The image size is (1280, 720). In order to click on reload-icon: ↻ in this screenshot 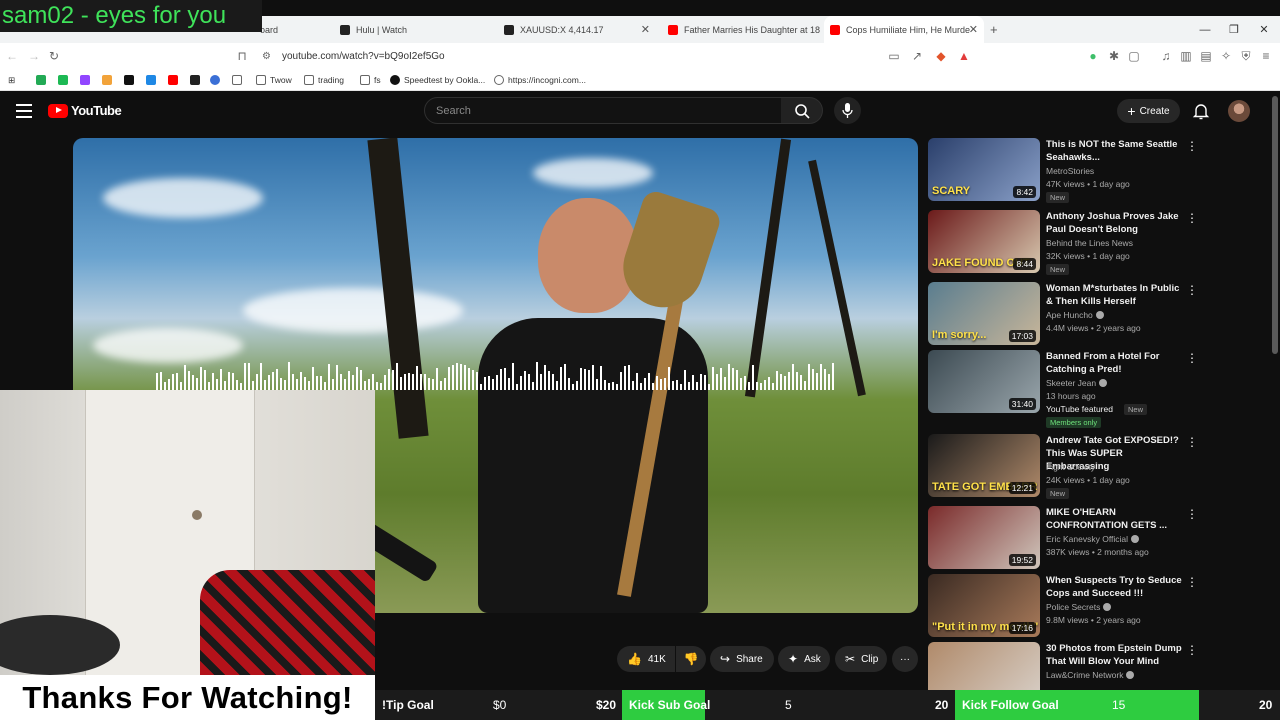, I will do `click(54, 56)`.